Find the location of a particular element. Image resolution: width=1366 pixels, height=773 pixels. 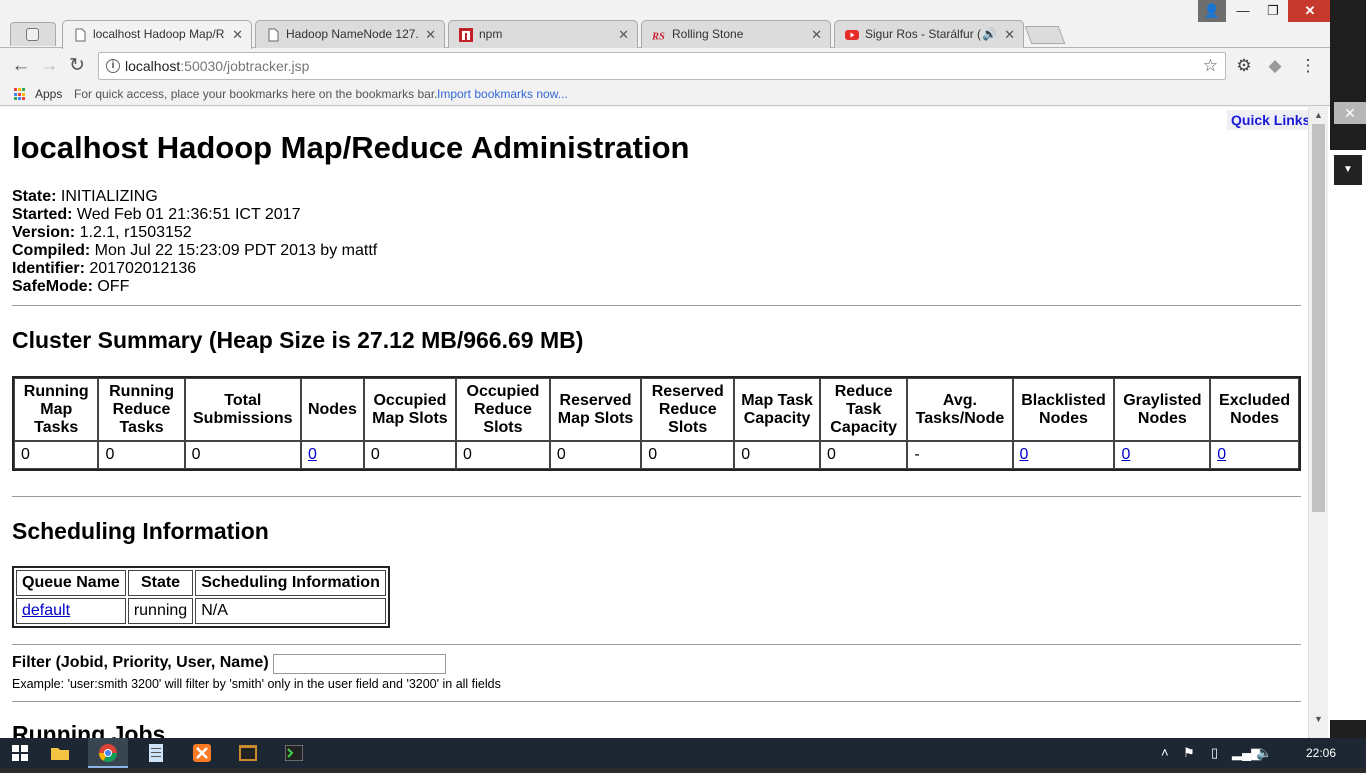

minimize-icon: — is located at coordinates (1243, 11).